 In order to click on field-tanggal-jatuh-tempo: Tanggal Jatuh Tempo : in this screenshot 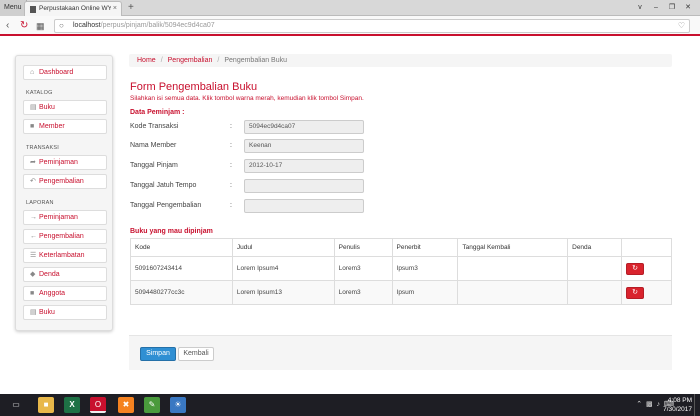, I will do `click(250, 186)`.